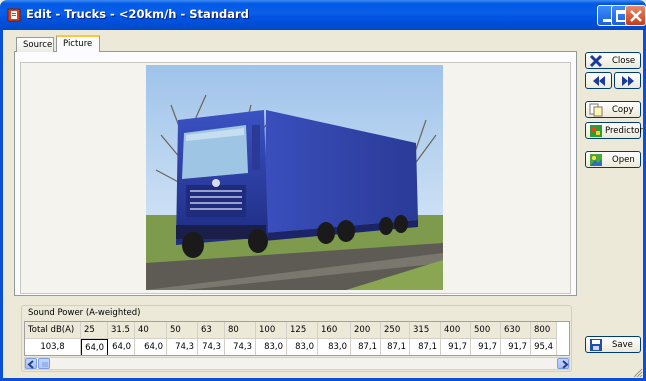 The height and width of the screenshot is (381, 646). I want to click on predictor-icon, so click(596, 131).